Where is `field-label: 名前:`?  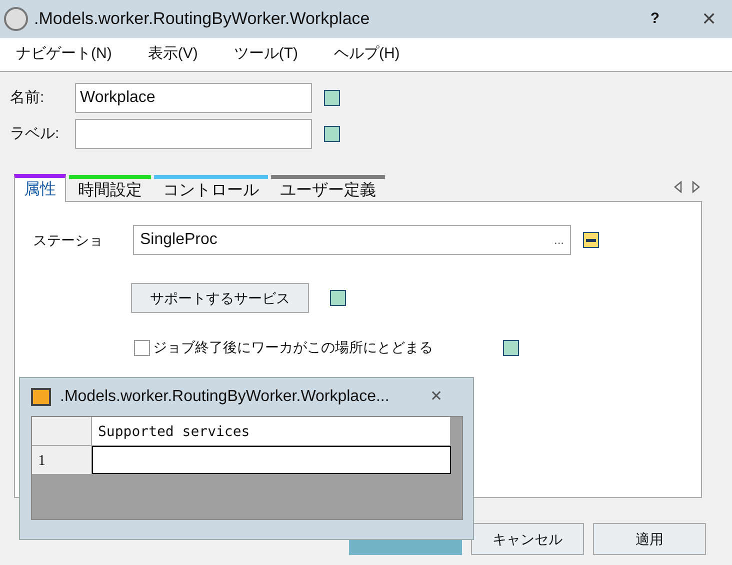
field-label: 名前: is located at coordinates (28, 98).